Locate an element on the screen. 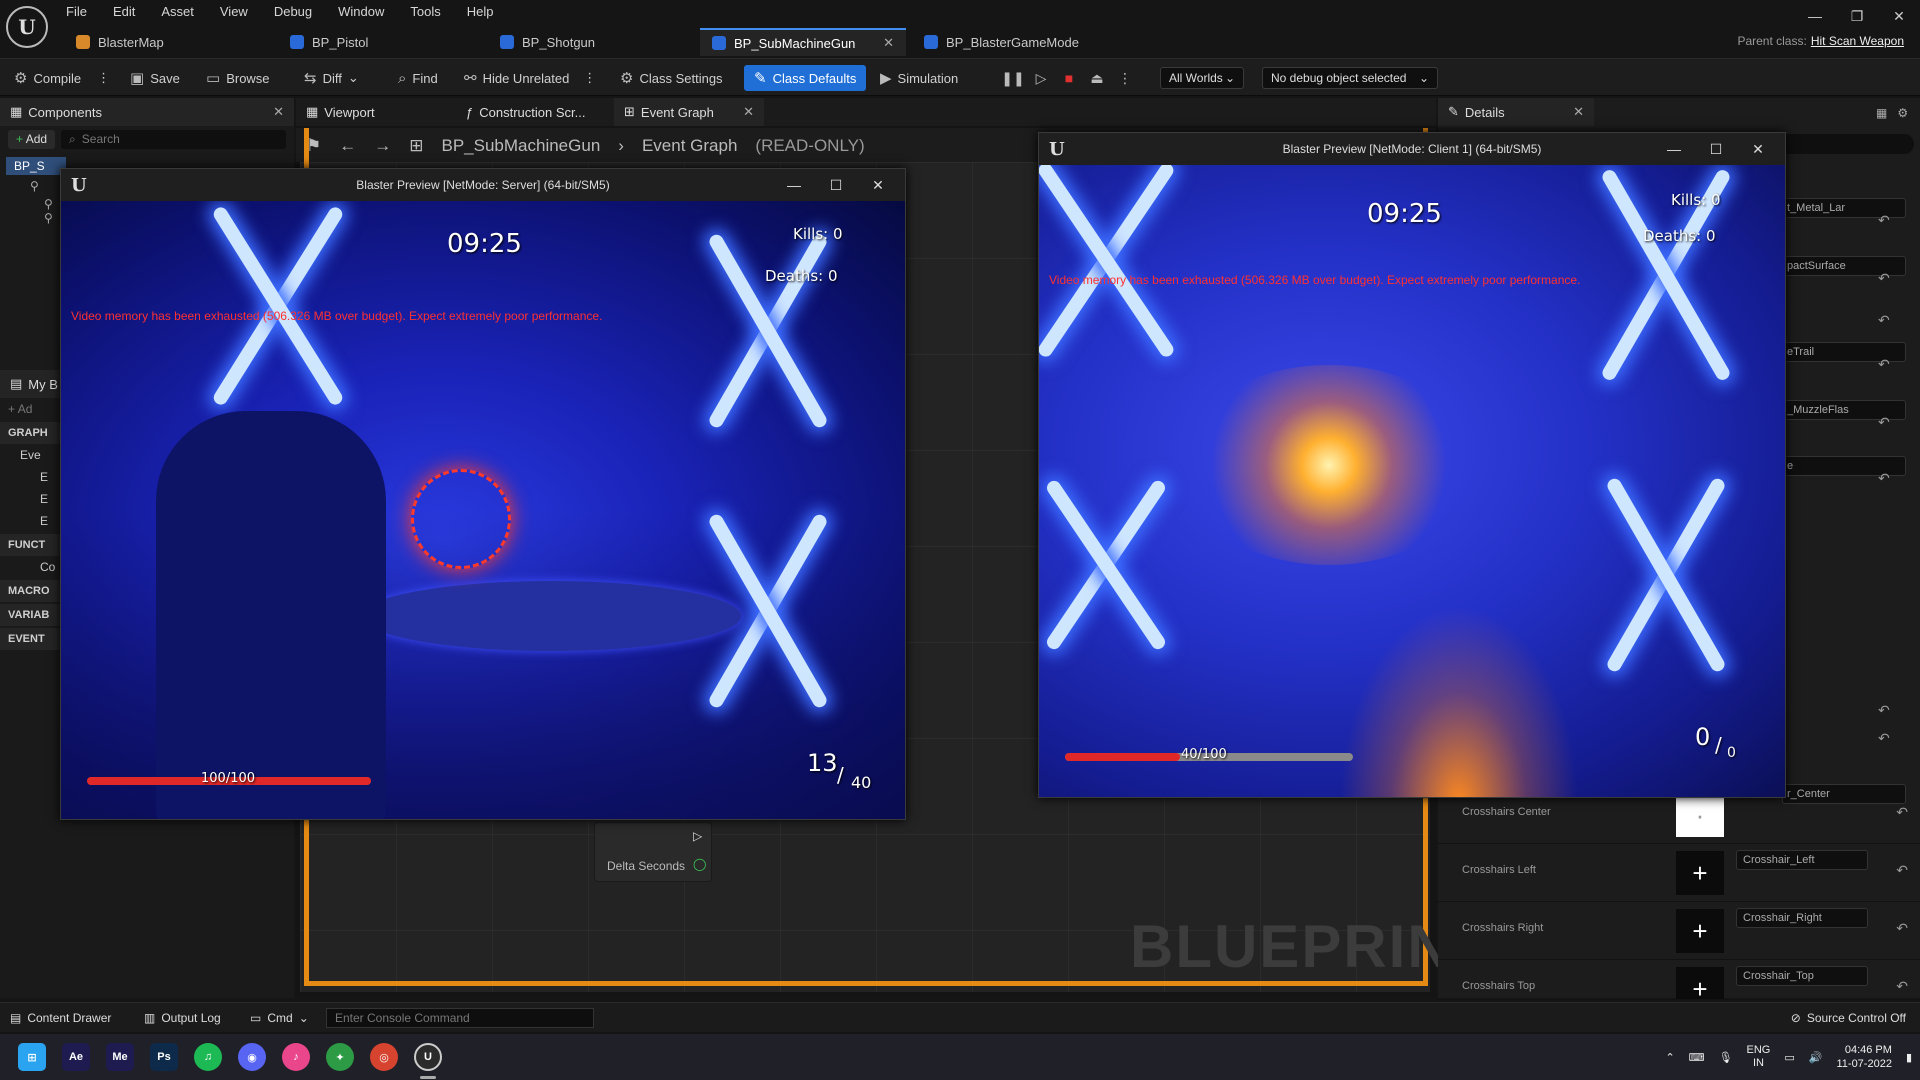  photoshop-icon: Ps is located at coordinates (164, 1057).